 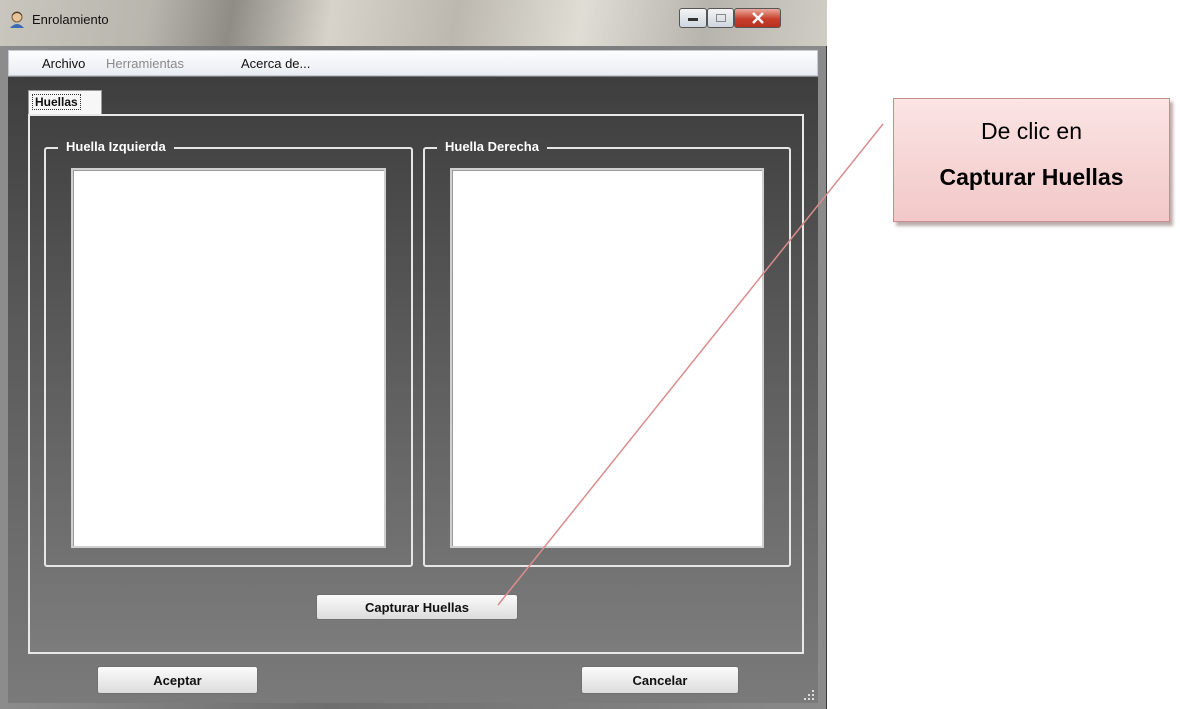 I want to click on callout-line2: Capturar Huellas, so click(x=1031, y=177).